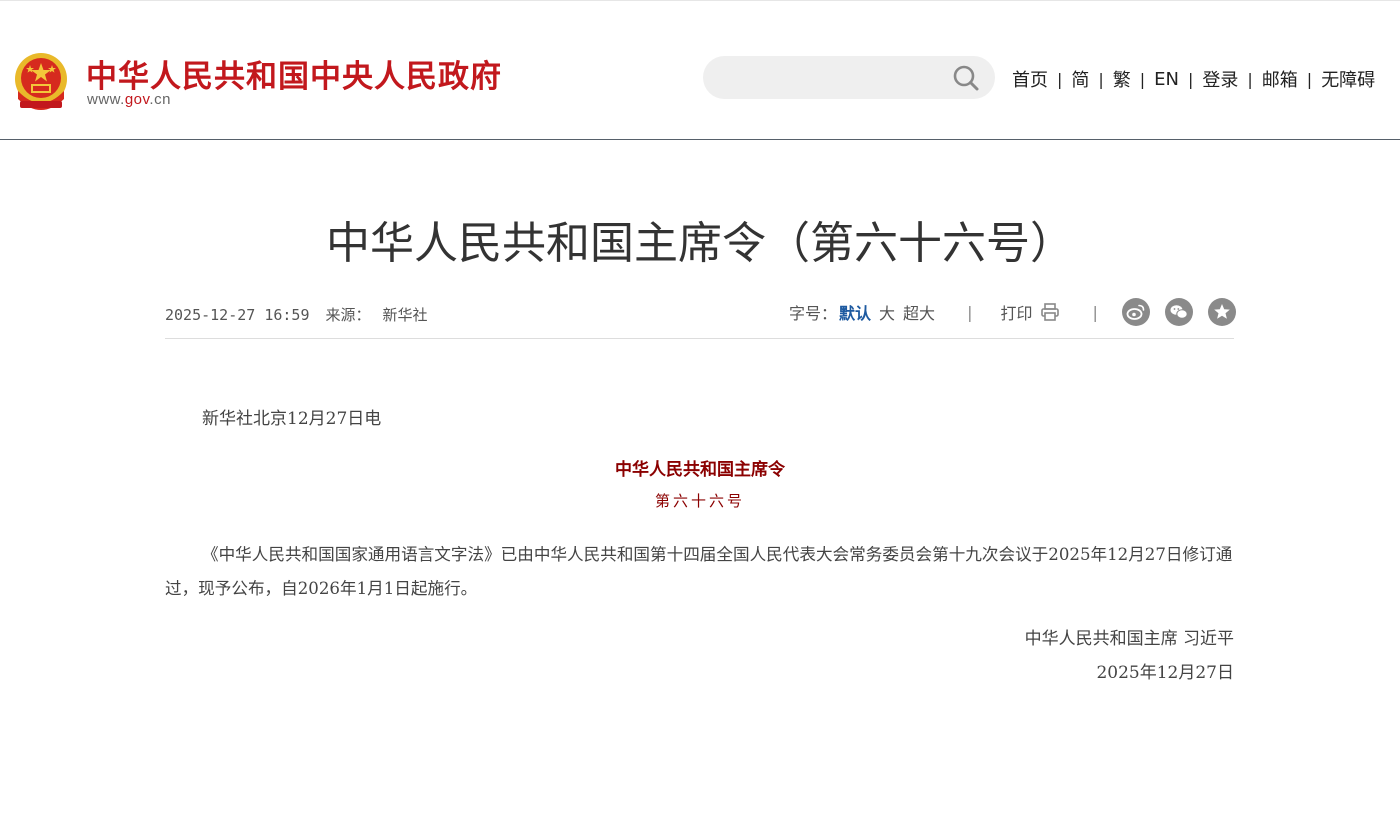  Describe the element at coordinates (106, 99) in the screenshot. I see `site-url-prefix: www.` at that location.